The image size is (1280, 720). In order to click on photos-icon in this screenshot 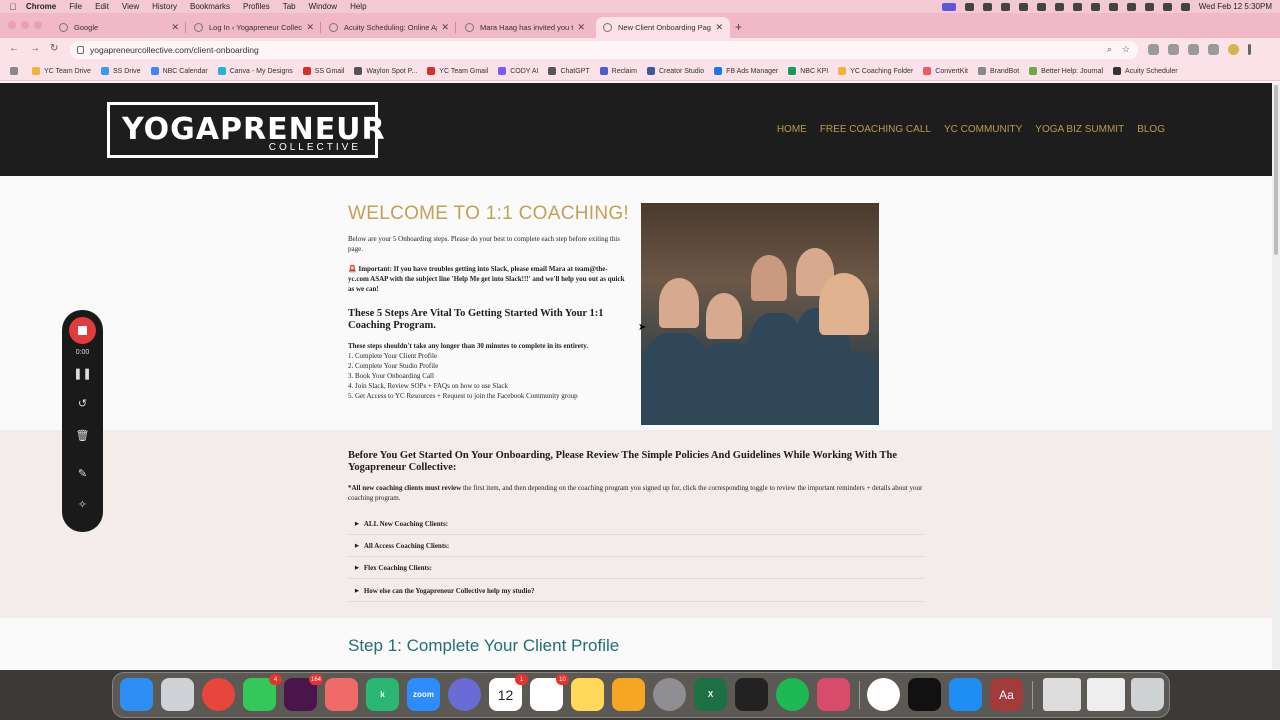, I will do `click(628, 694)`.